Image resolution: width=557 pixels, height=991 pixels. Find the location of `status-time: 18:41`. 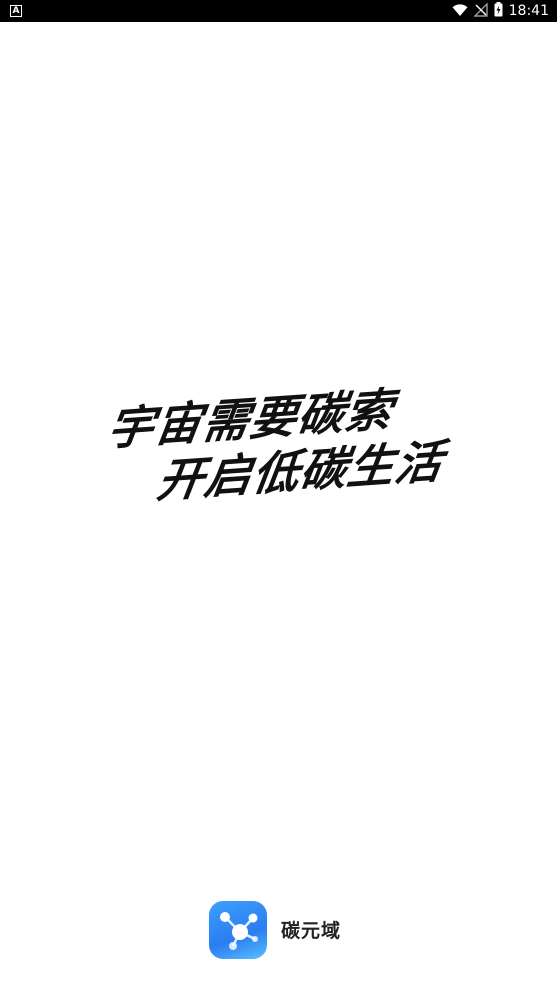

status-time: 18:41 is located at coordinates (528, 11).